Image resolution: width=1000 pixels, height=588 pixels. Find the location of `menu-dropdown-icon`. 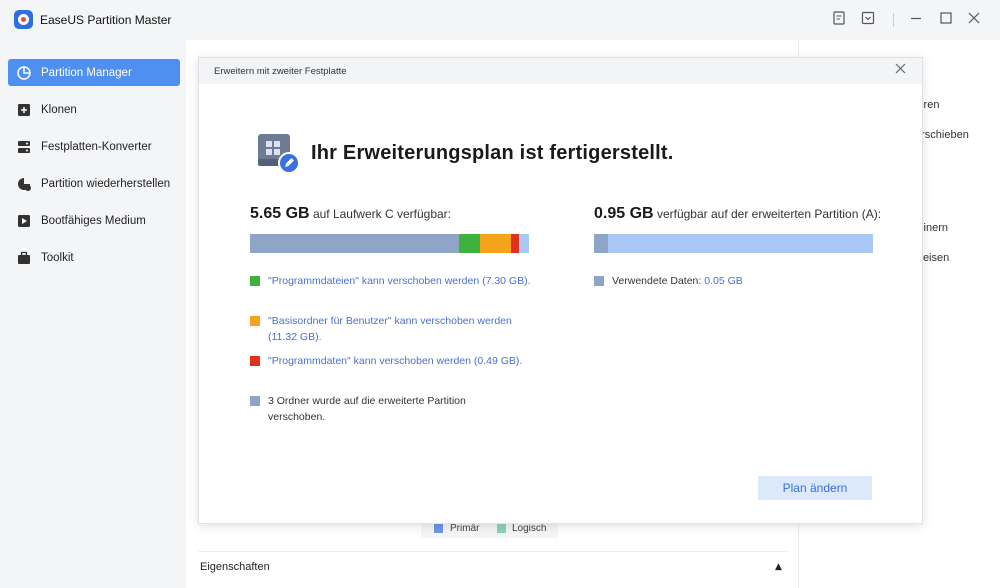

menu-dropdown-icon is located at coordinates (868, 20).